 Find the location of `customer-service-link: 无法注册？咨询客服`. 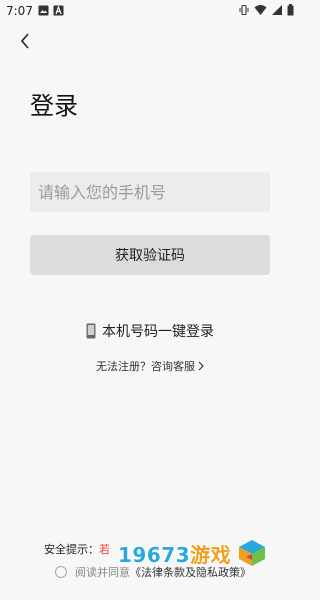

customer-service-link: 无法注册？咨询客服 is located at coordinates (150, 366).